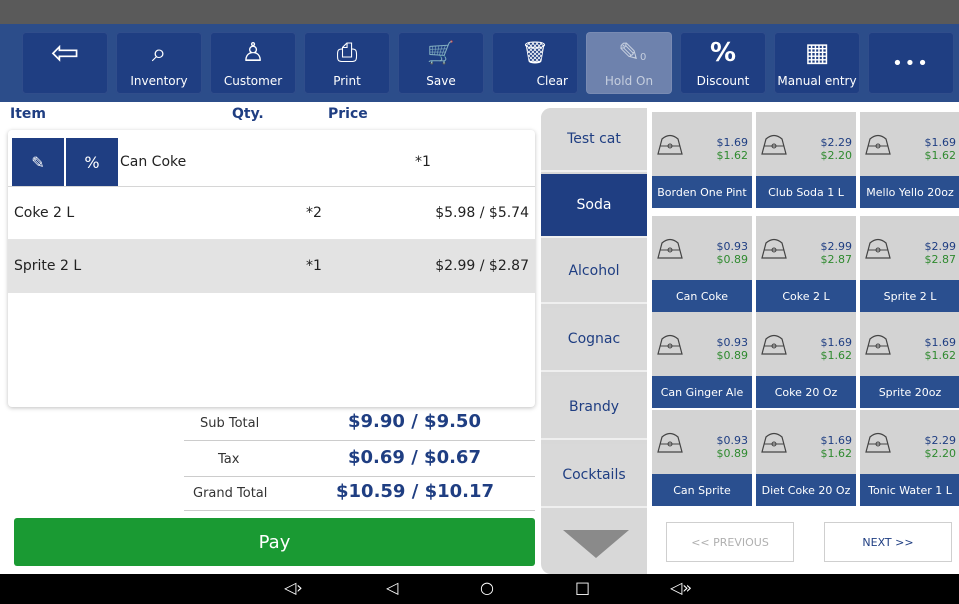  I want to click on hold-count-badge: 0, so click(643, 57).